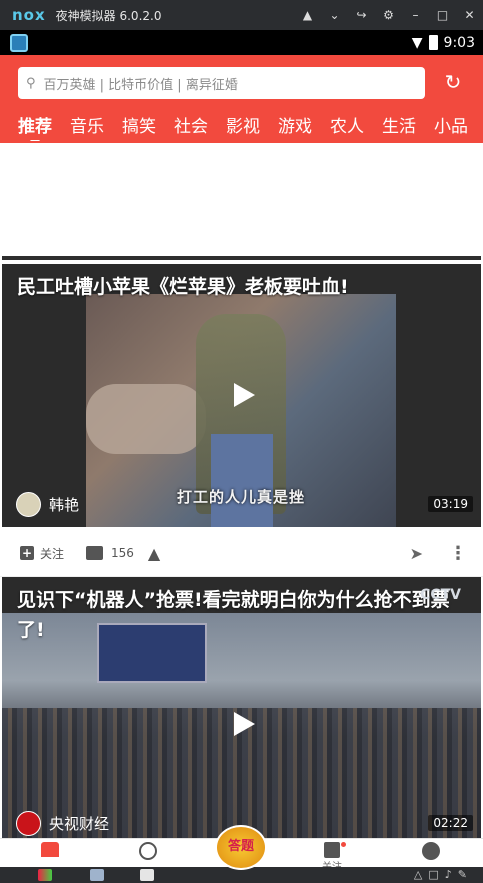  Describe the element at coordinates (295, 124) in the screenshot. I see `tab-games: 游戏` at that location.